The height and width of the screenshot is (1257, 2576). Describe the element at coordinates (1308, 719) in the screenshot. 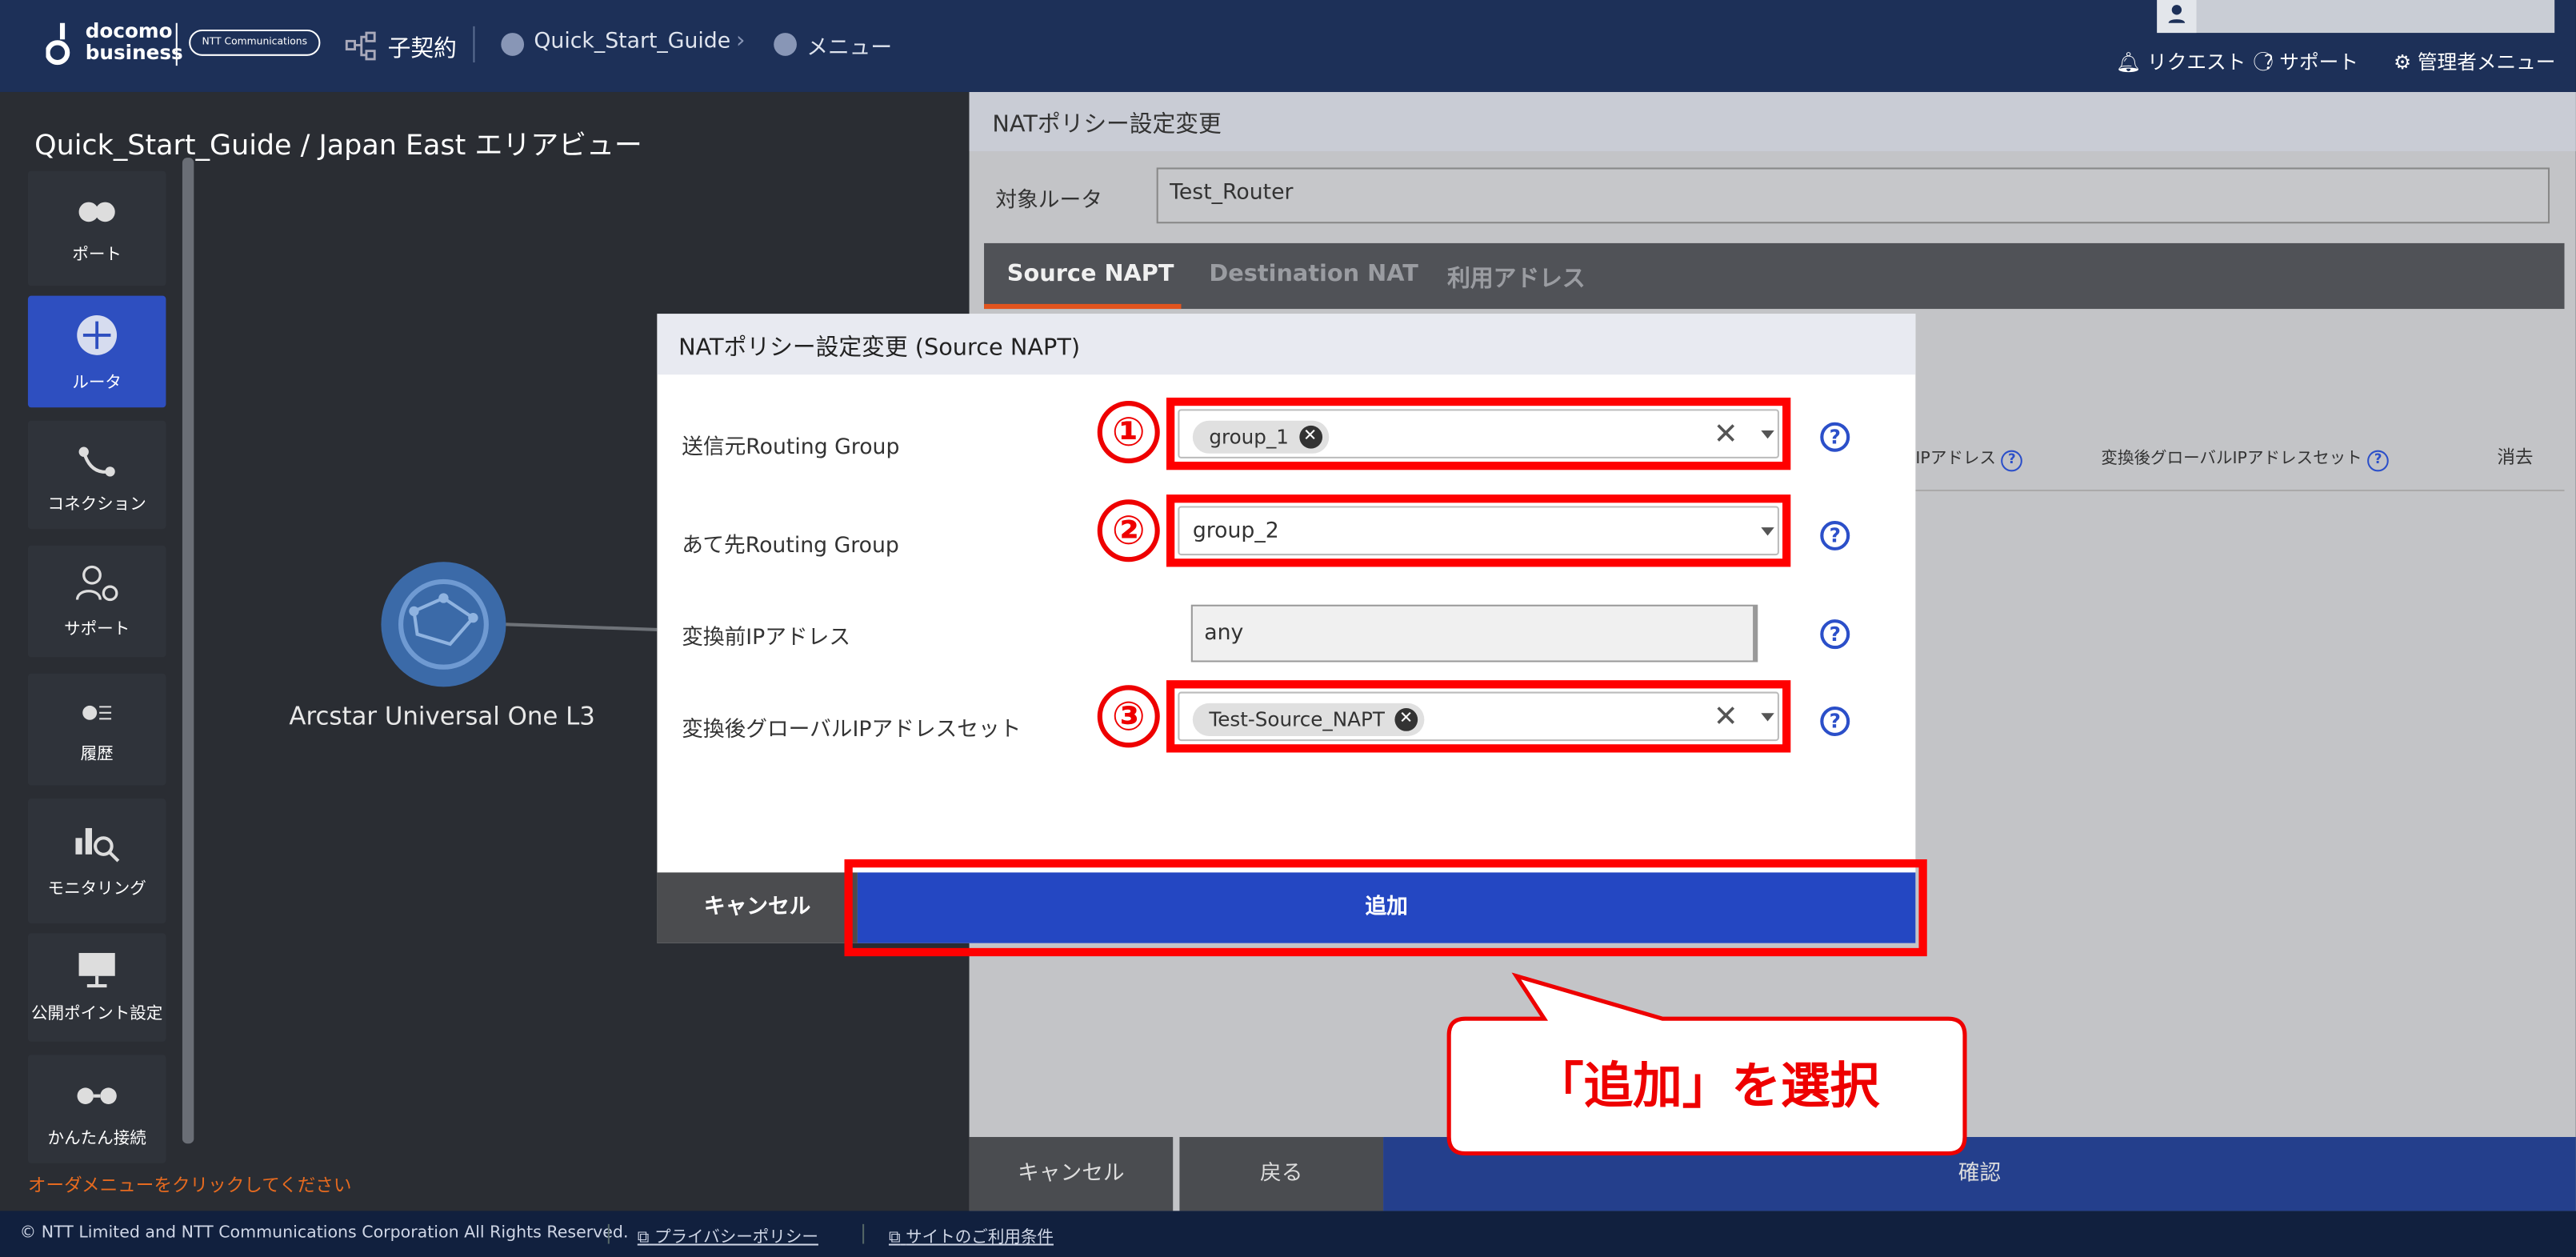

I see `post-ip-set-chip: Test-Source_NAPT ✕` at that location.